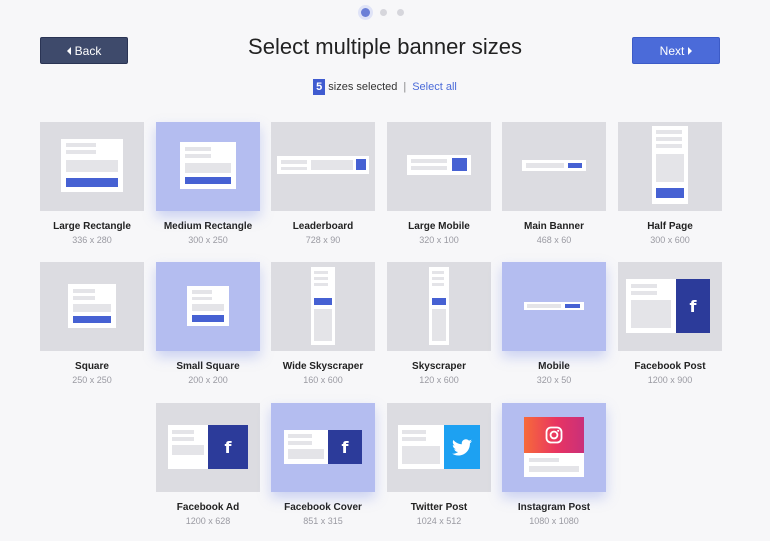  What do you see at coordinates (323, 507) in the screenshot?
I see `banner-name: Facebook Cover` at bounding box center [323, 507].